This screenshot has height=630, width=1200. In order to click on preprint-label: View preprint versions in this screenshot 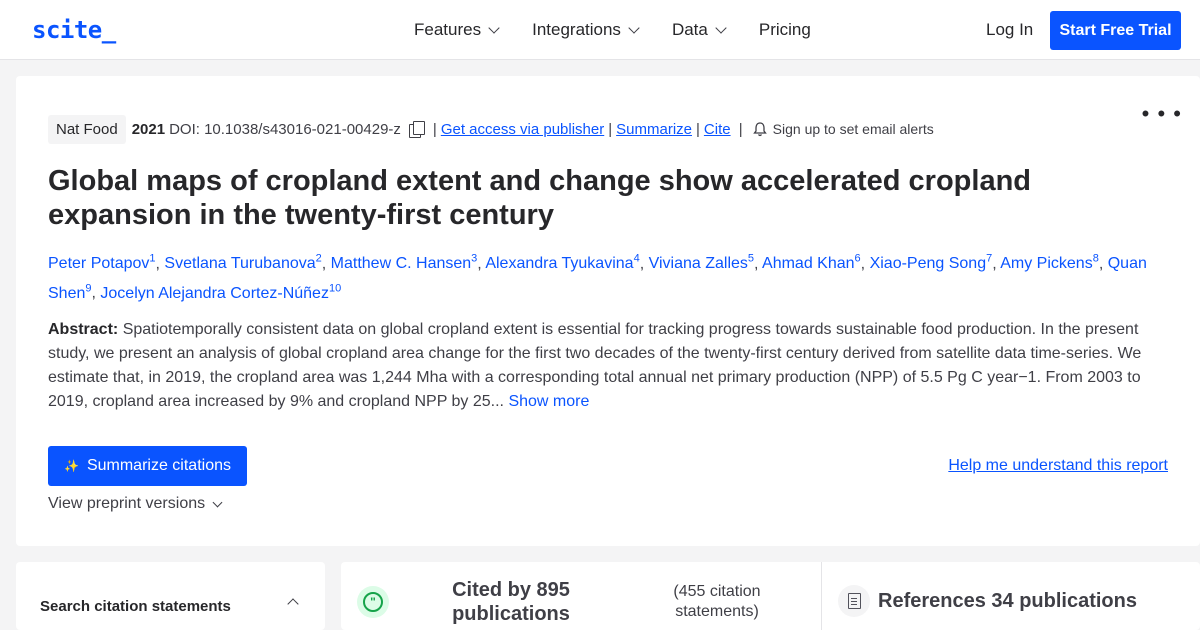, I will do `click(127, 503)`.